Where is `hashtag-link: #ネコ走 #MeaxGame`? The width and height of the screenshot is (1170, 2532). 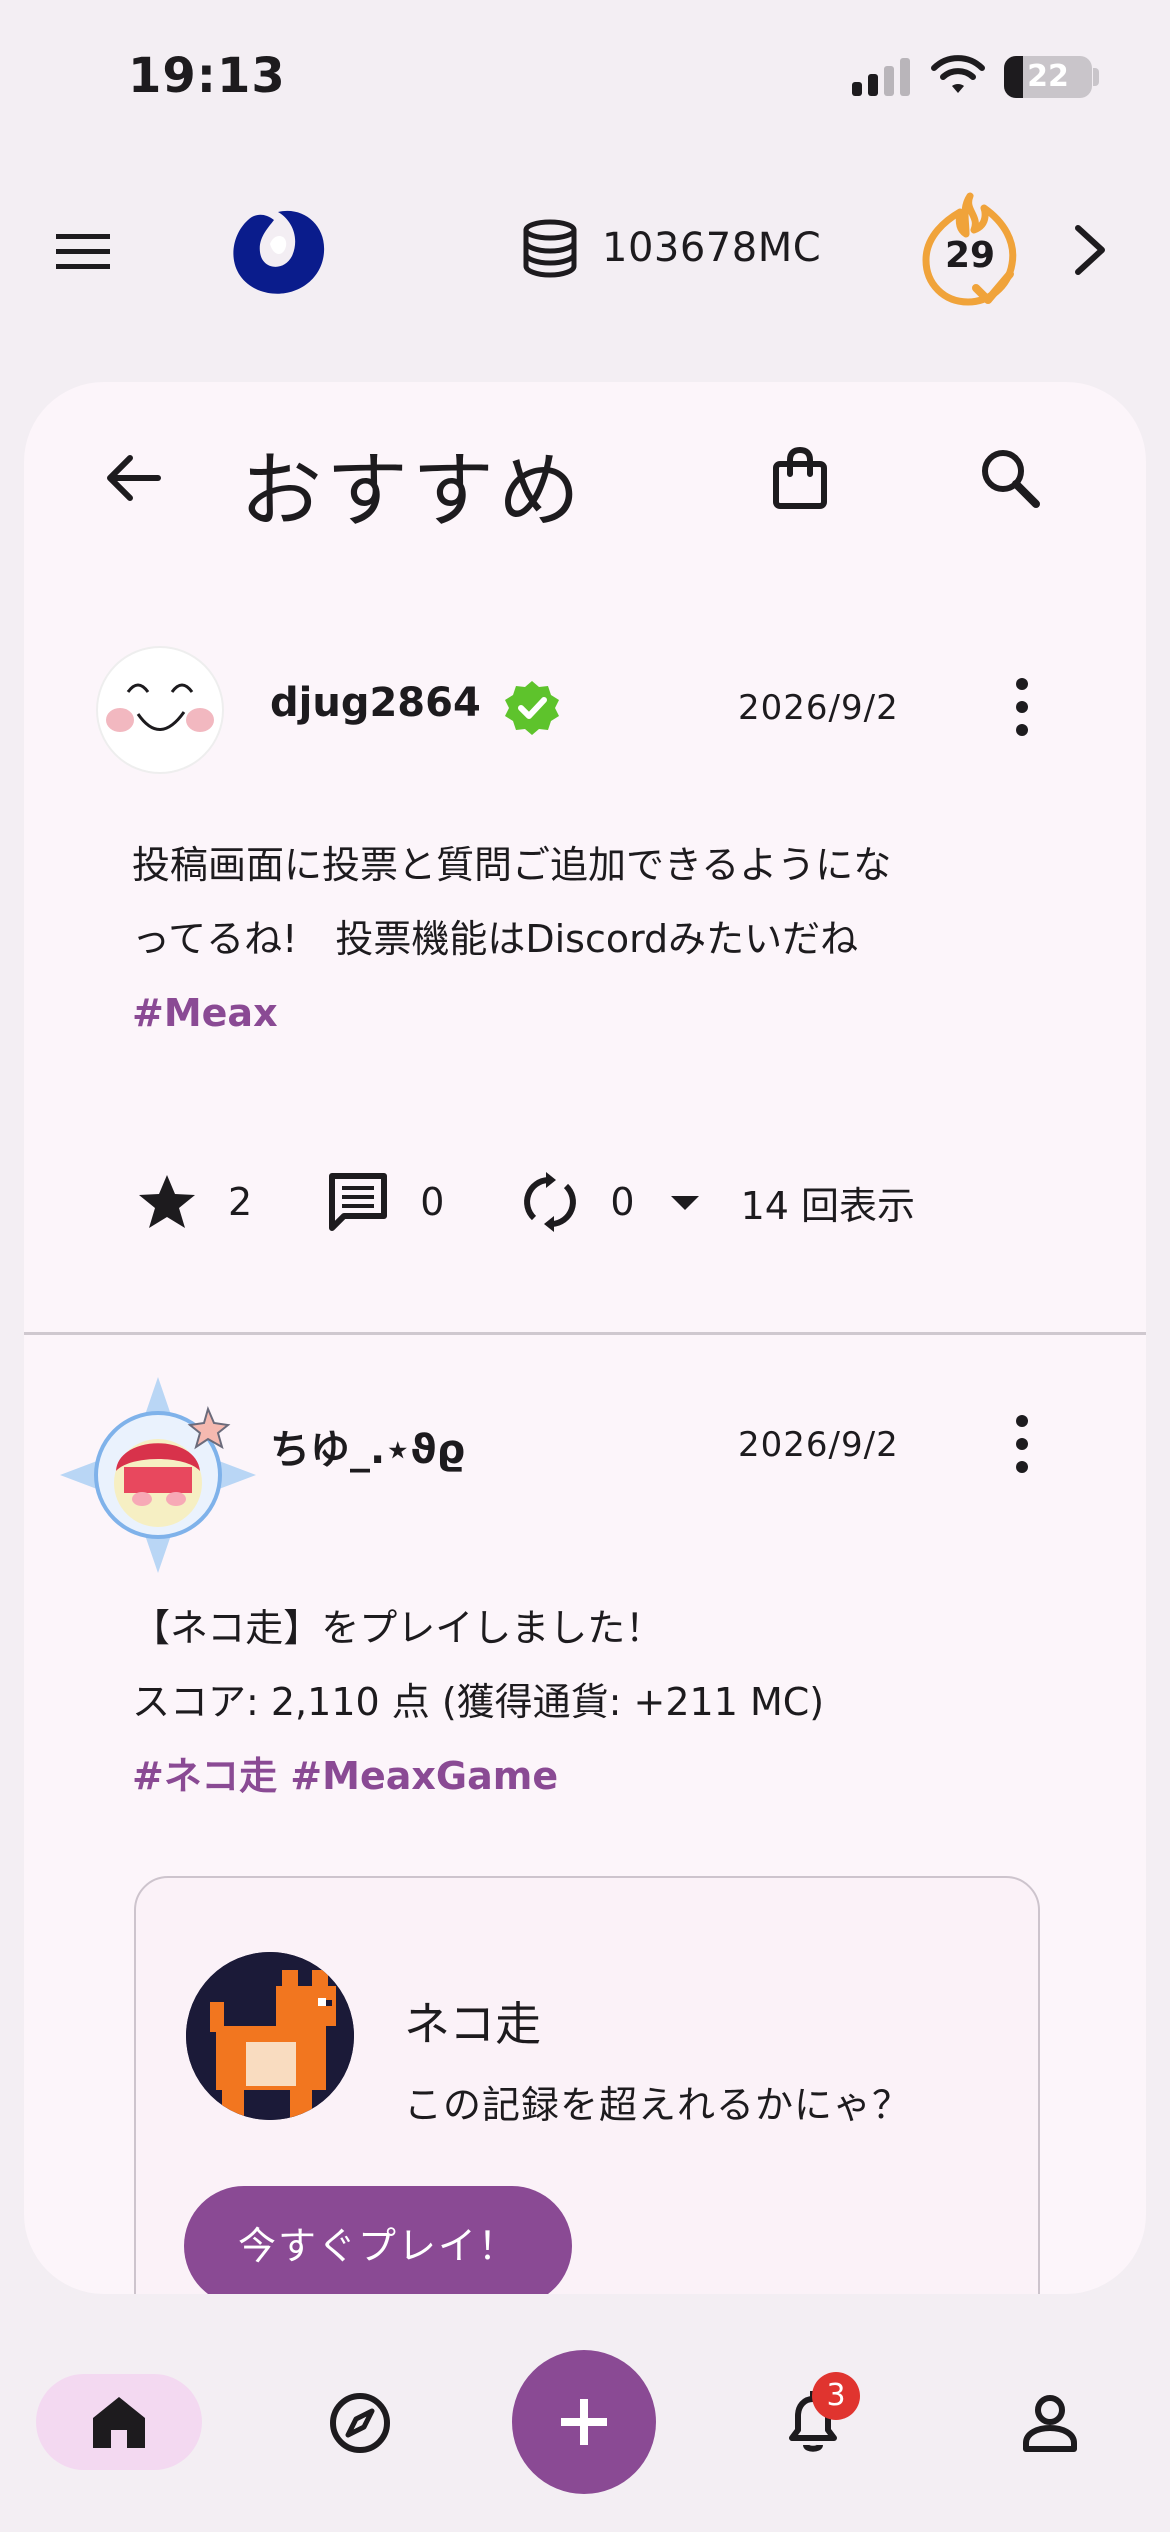 hashtag-link: #ネコ走 #MeaxGame is located at coordinates (478, 1776).